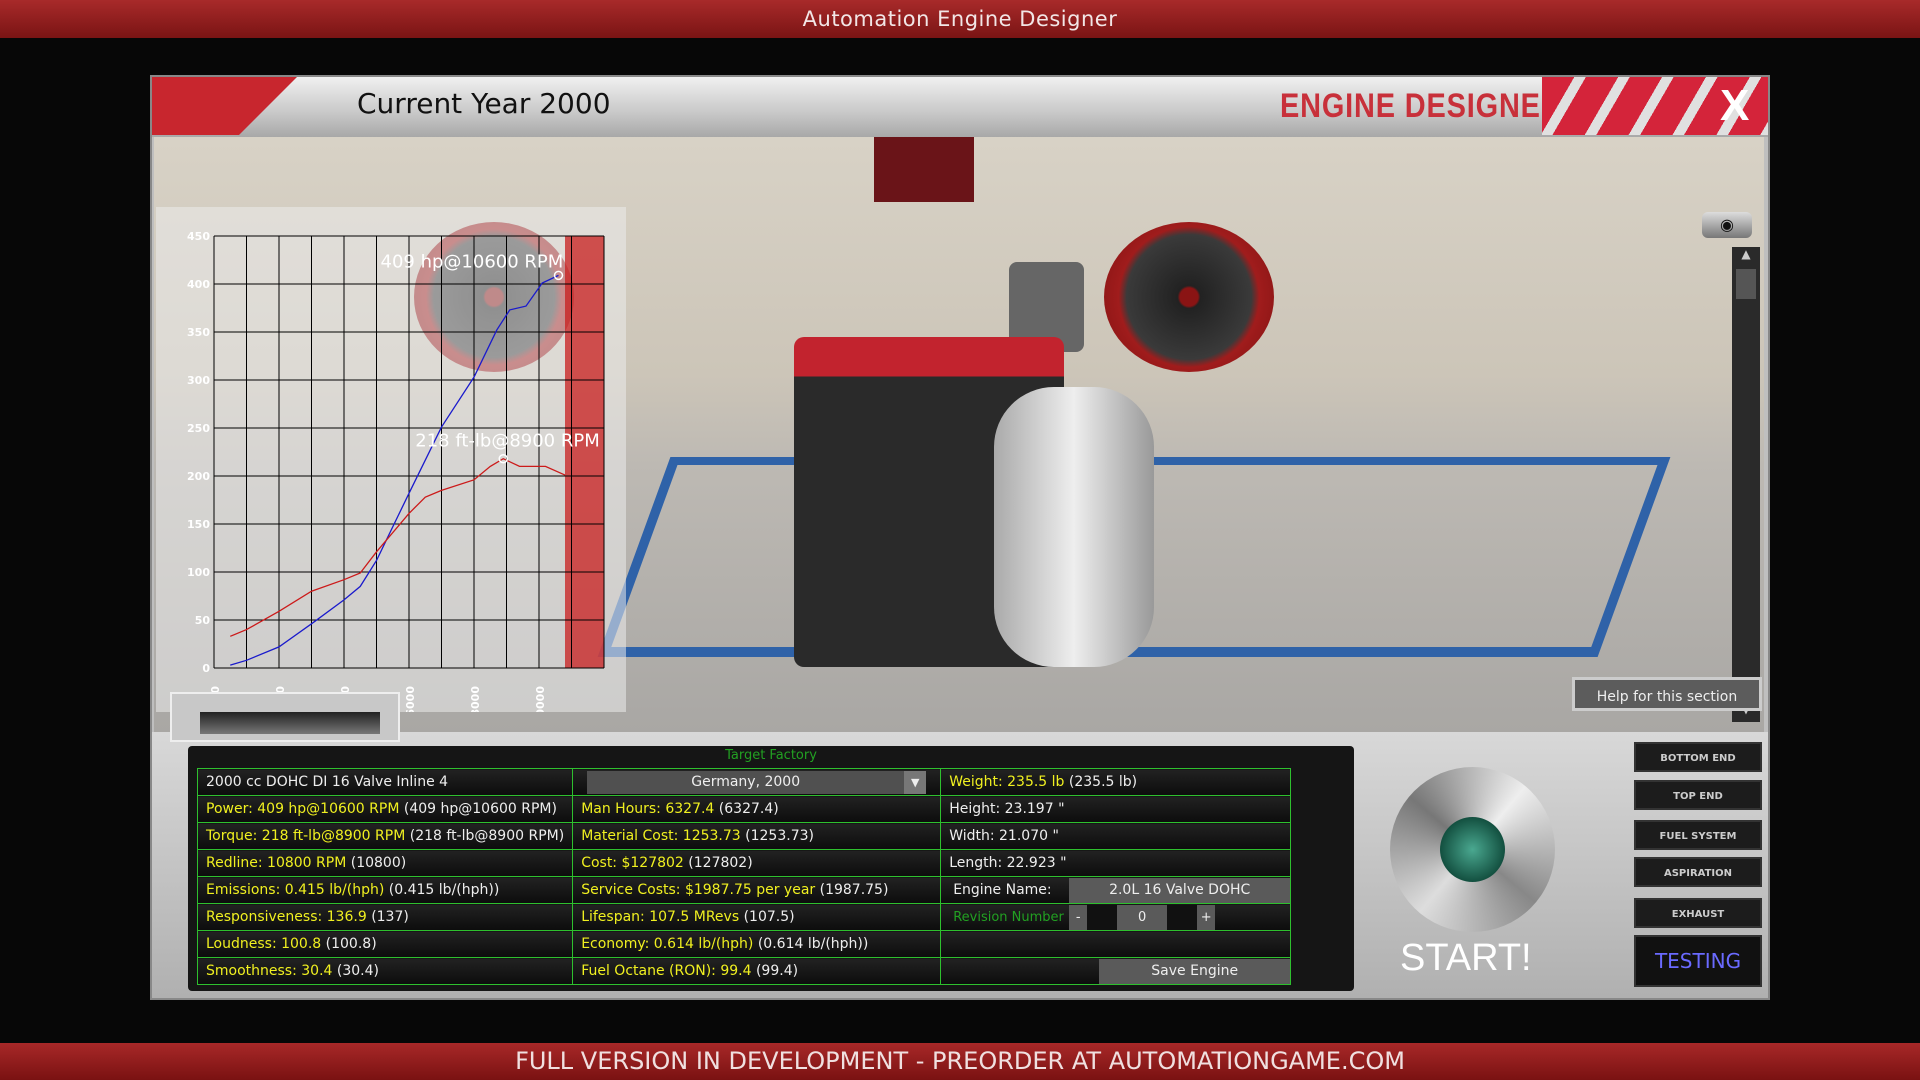 The height and width of the screenshot is (1080, 1920). I want to click on bottom-end-button: BOTTOM END, so click(1698, 757).